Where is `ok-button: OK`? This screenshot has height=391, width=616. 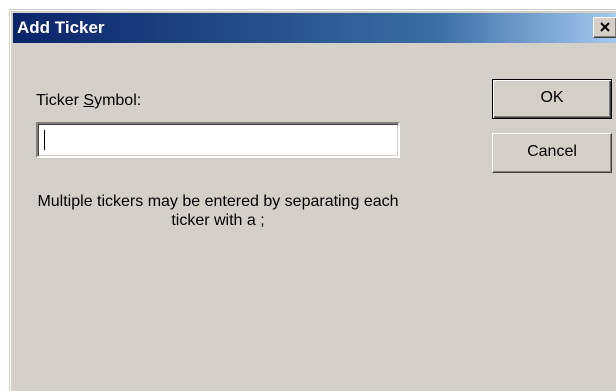
ok-button: OK is located at coordinates (552, 99).